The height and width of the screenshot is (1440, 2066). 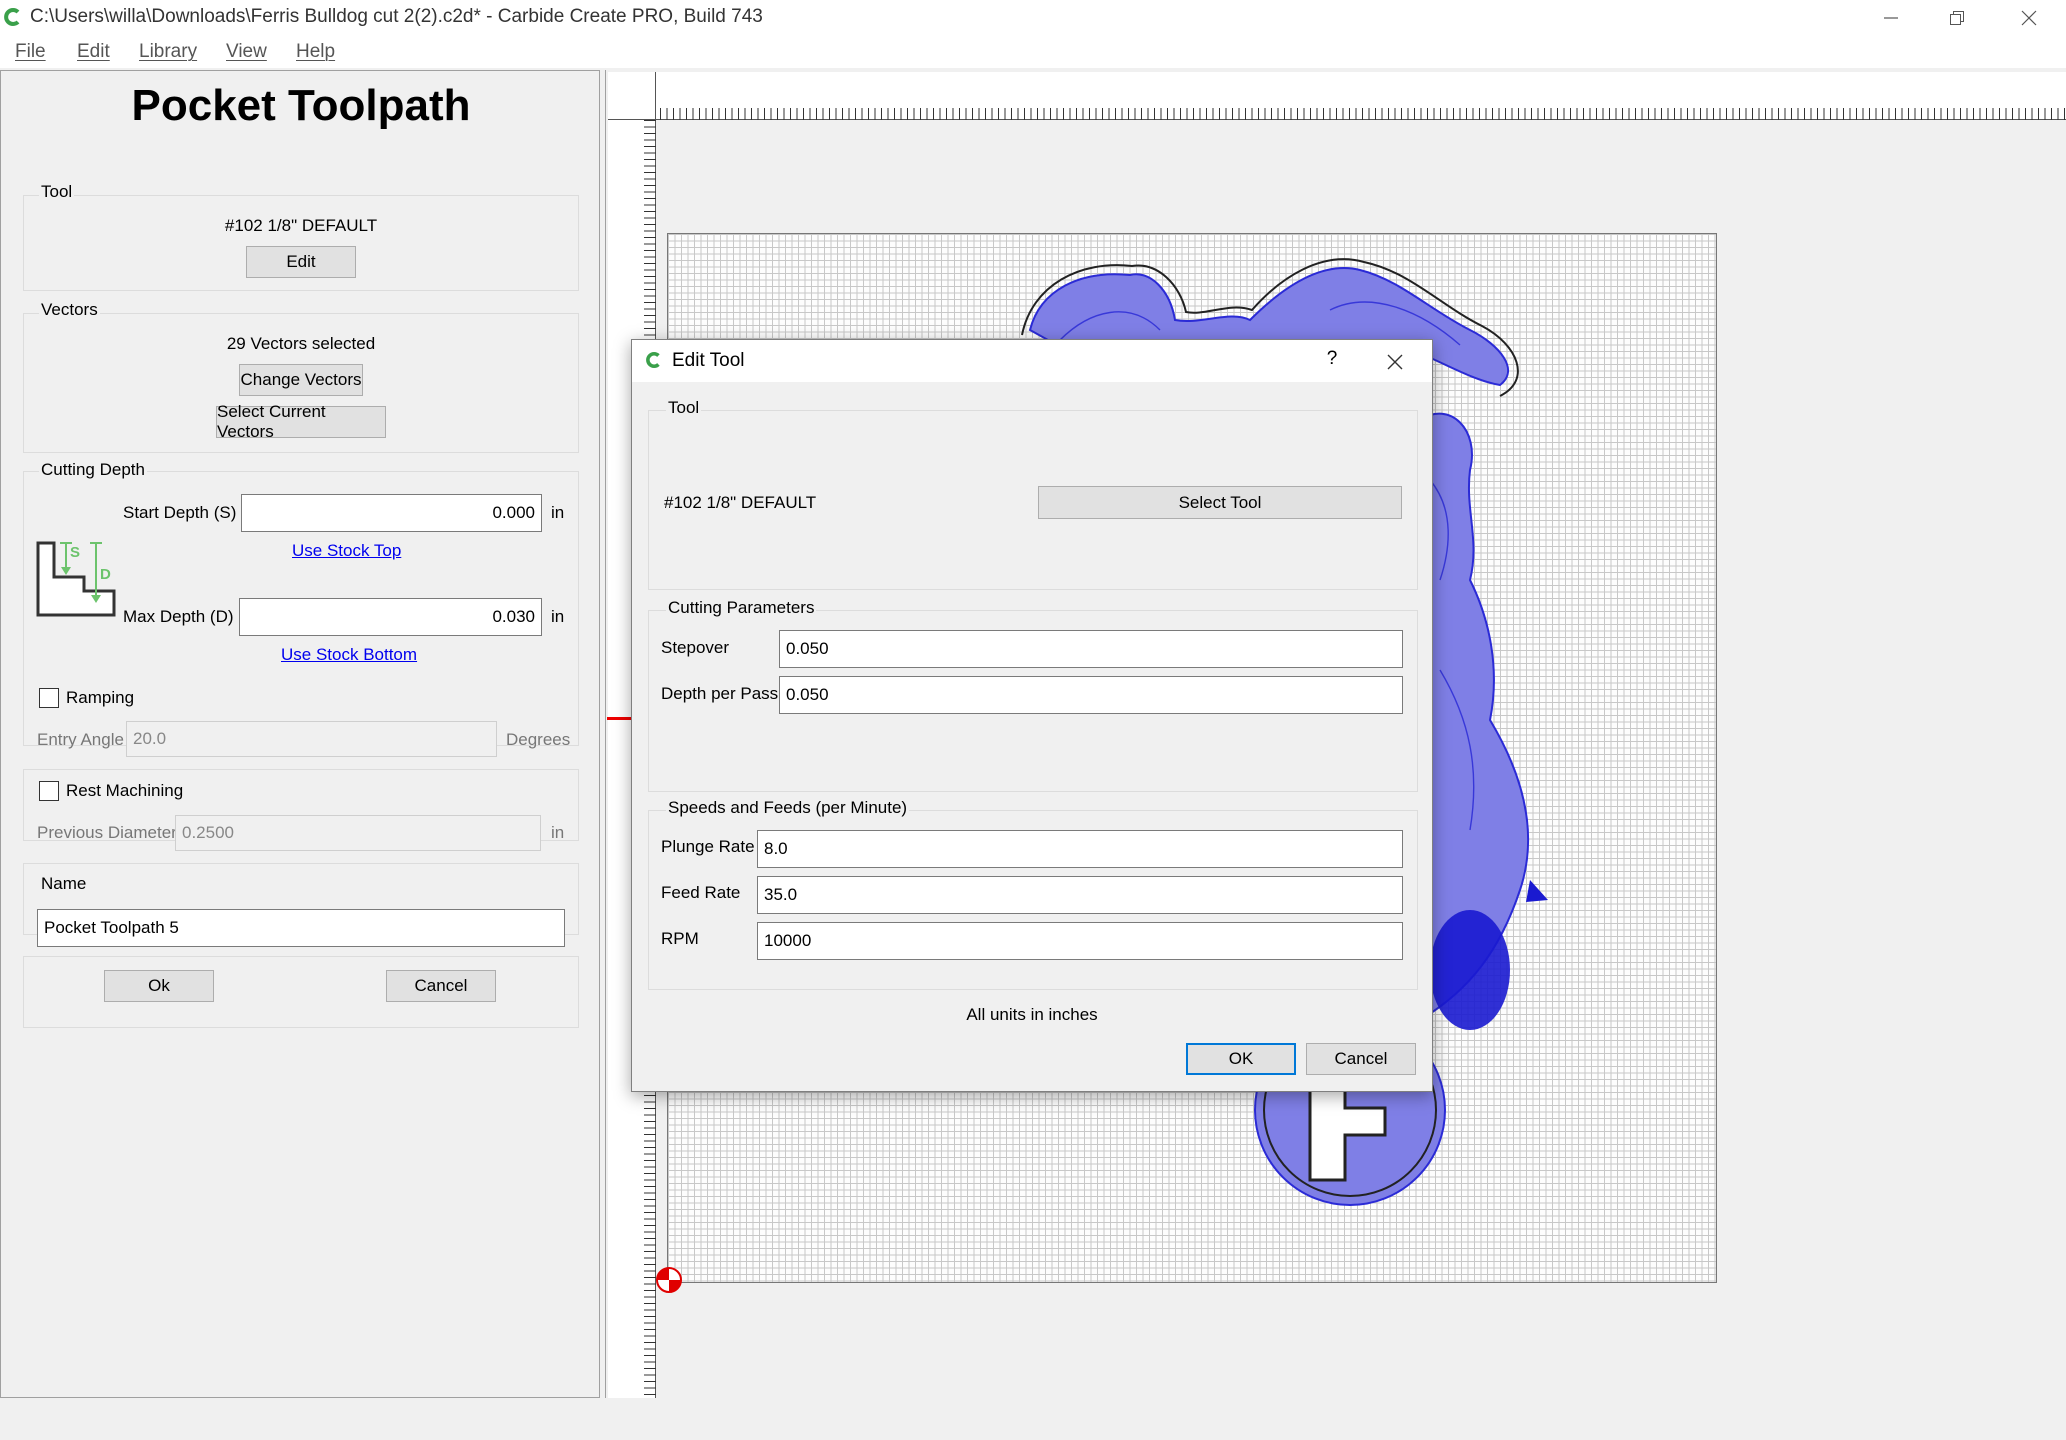 I want to click on rest-machining-checkbox, so click(x=49, y=791).